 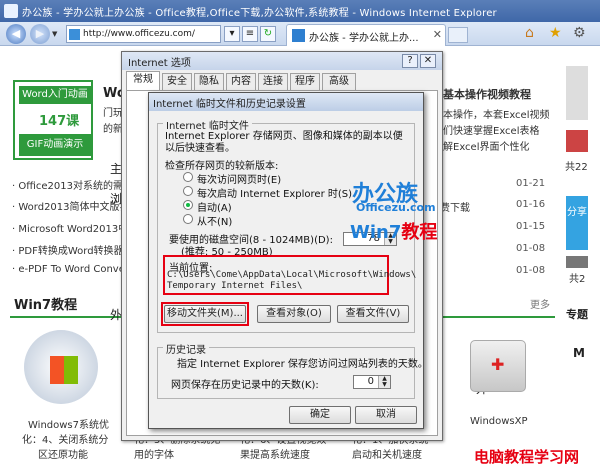 What do you see at coordinates (40, 34) in the screenshot?
I see `forward-arrow-icon: ▶` at bounding box center [40, 34].